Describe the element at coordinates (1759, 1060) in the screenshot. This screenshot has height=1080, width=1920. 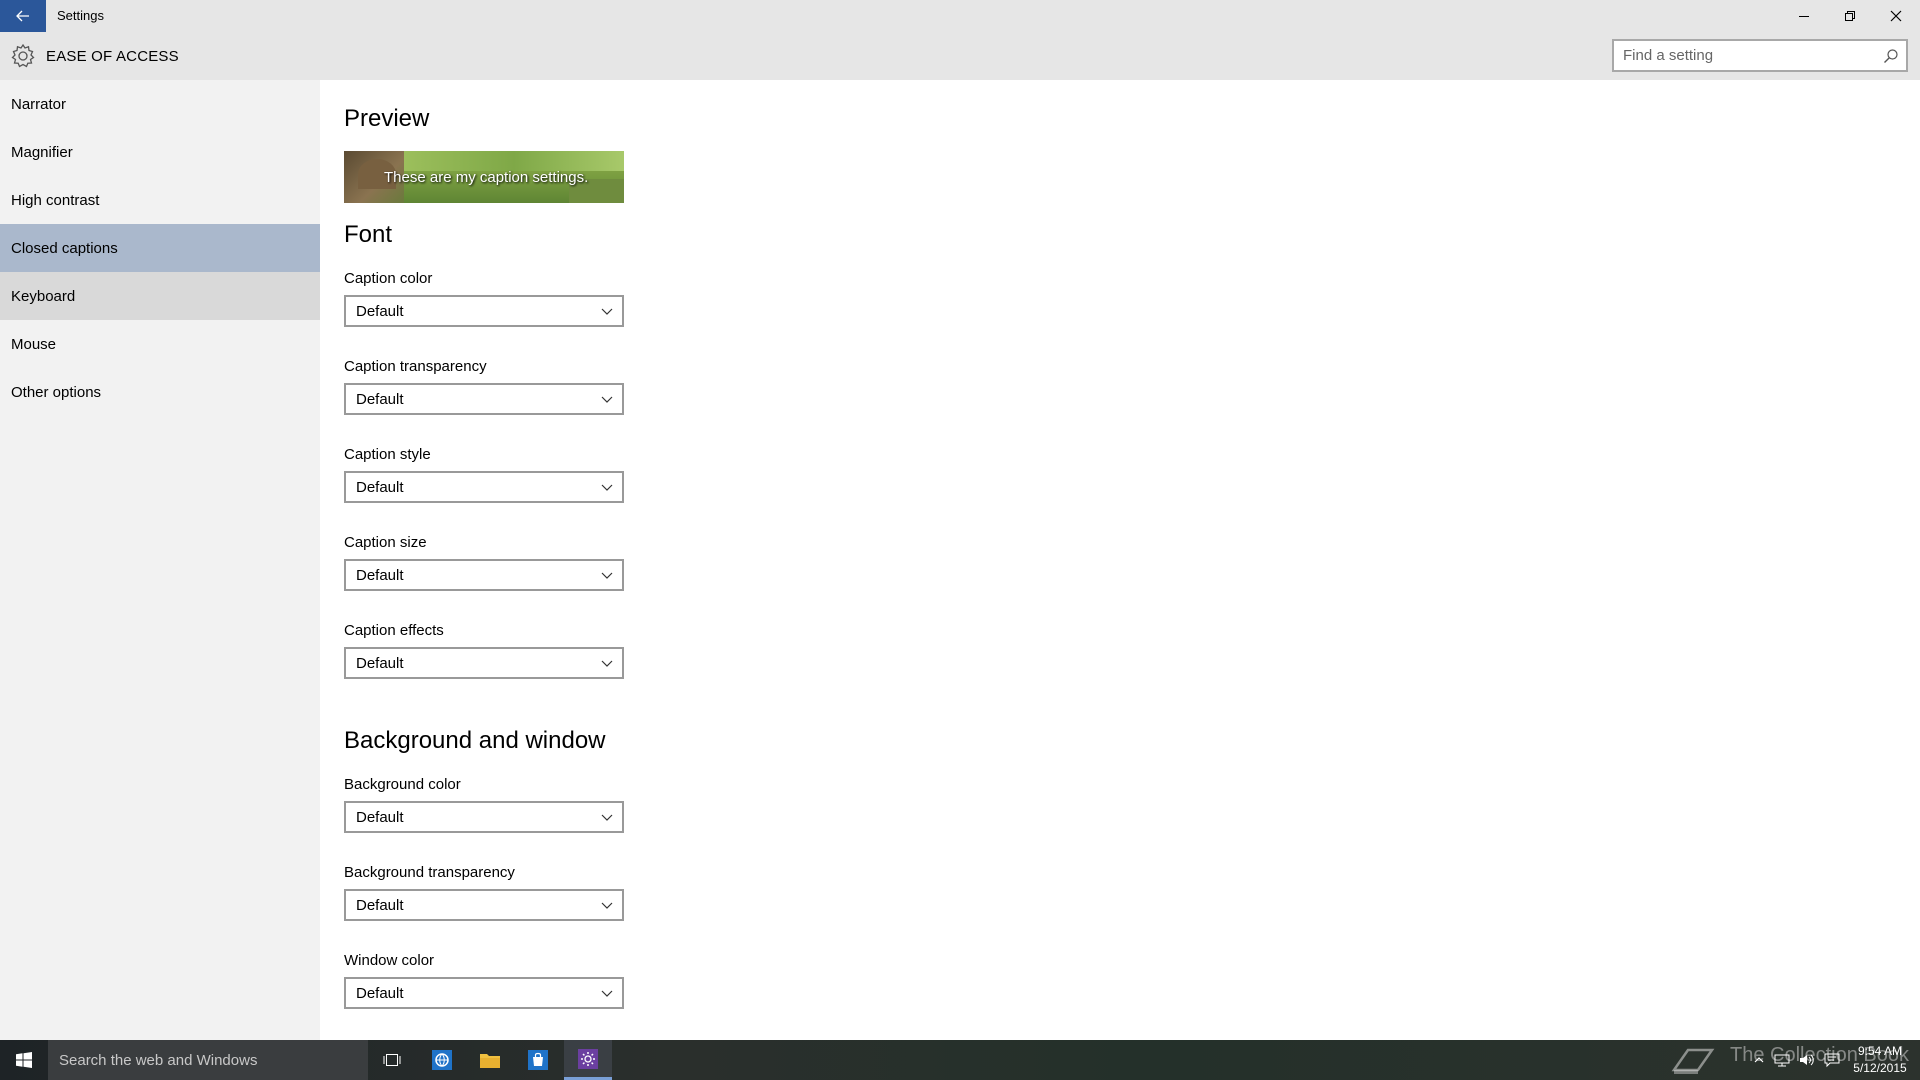
I see `chevron-up-icon` at that location.